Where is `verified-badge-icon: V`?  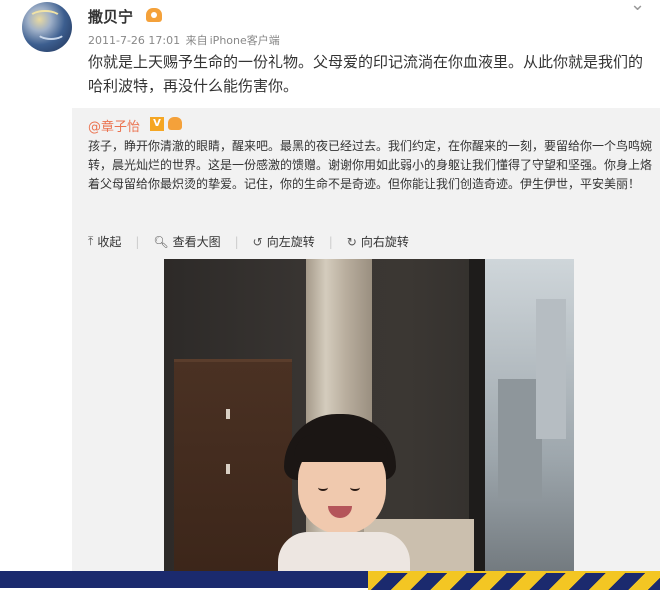 verified-badge-icon: V is located at coordinates (157, 124).